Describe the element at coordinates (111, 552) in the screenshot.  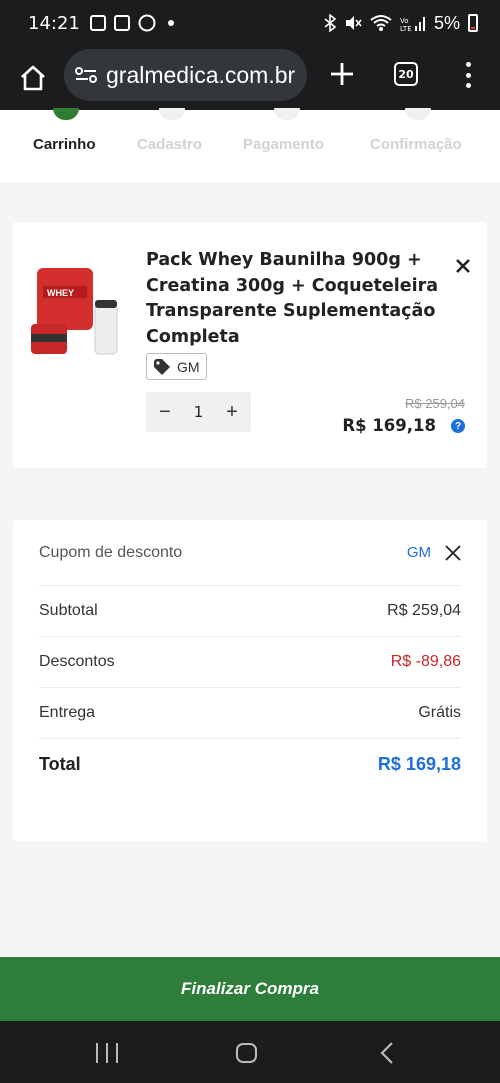
I see `coupon-label: Cupom de desconto` at that location.